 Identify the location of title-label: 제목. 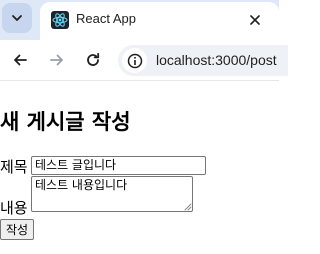
(14, 167).